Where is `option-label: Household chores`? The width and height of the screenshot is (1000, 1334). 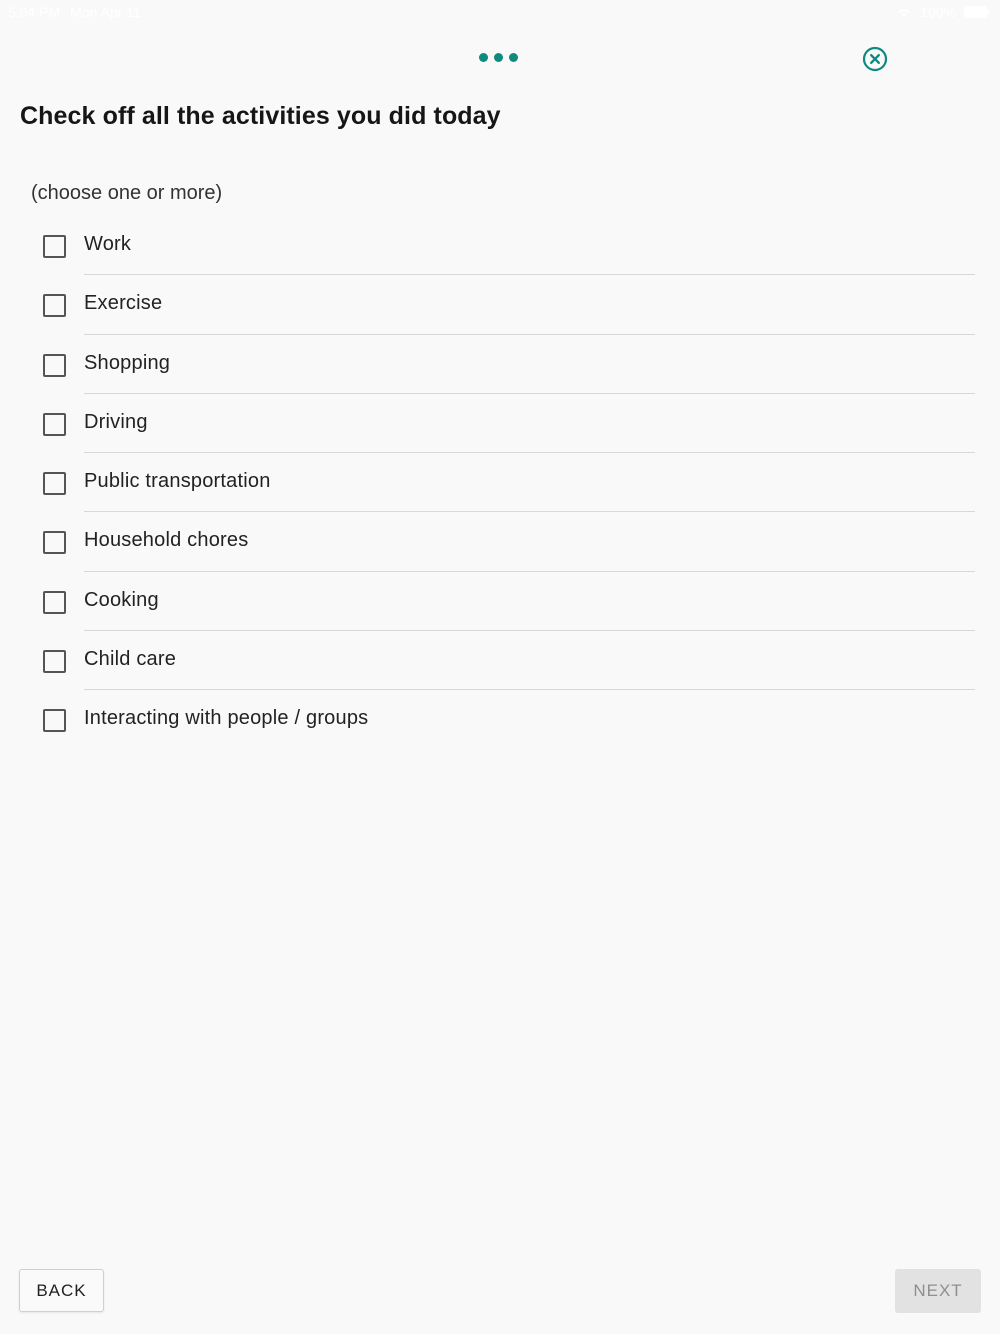
option-label: Household chores is located at coordinates (166, 540).